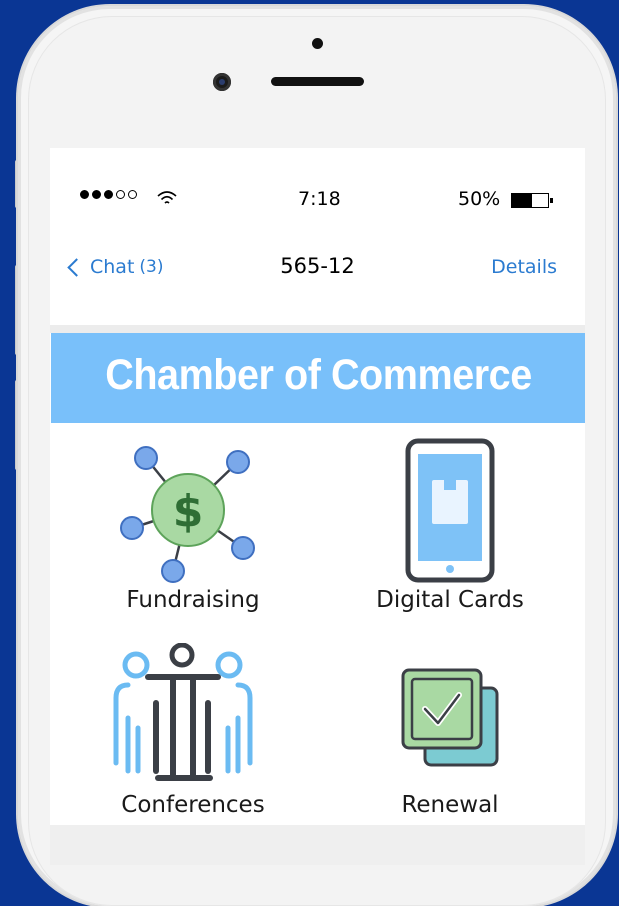 Image resolution: width=619 pixels, height=906 pixels. I want to click on earpiece-speaker, so click(317, 81).